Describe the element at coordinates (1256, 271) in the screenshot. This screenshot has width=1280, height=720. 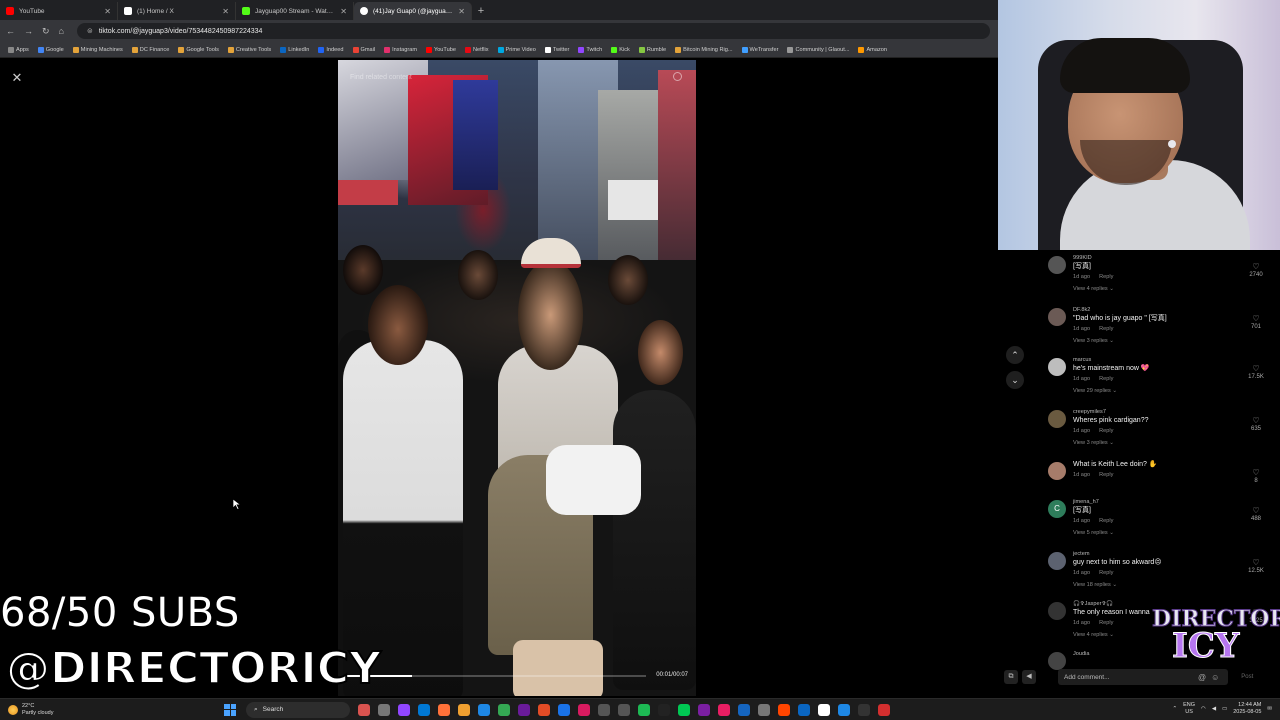
I see `like-button: ♡ 2740` at that location.